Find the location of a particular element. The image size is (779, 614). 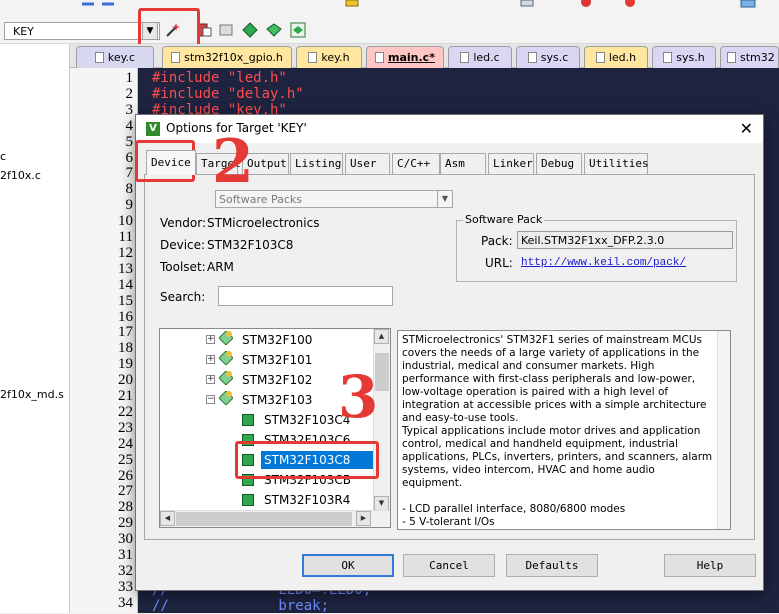

help-button: Help is located at coordinates (710, 565).